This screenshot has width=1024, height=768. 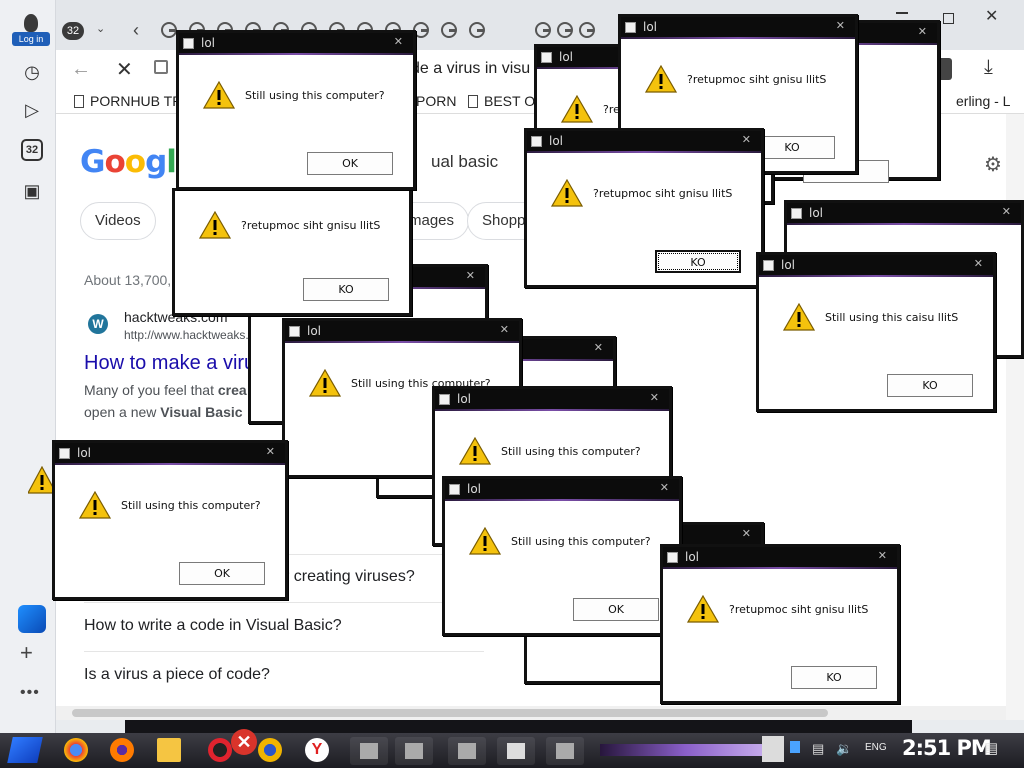 I want to click on filter-chip-videos: Videos, so click(x=118, y=221).